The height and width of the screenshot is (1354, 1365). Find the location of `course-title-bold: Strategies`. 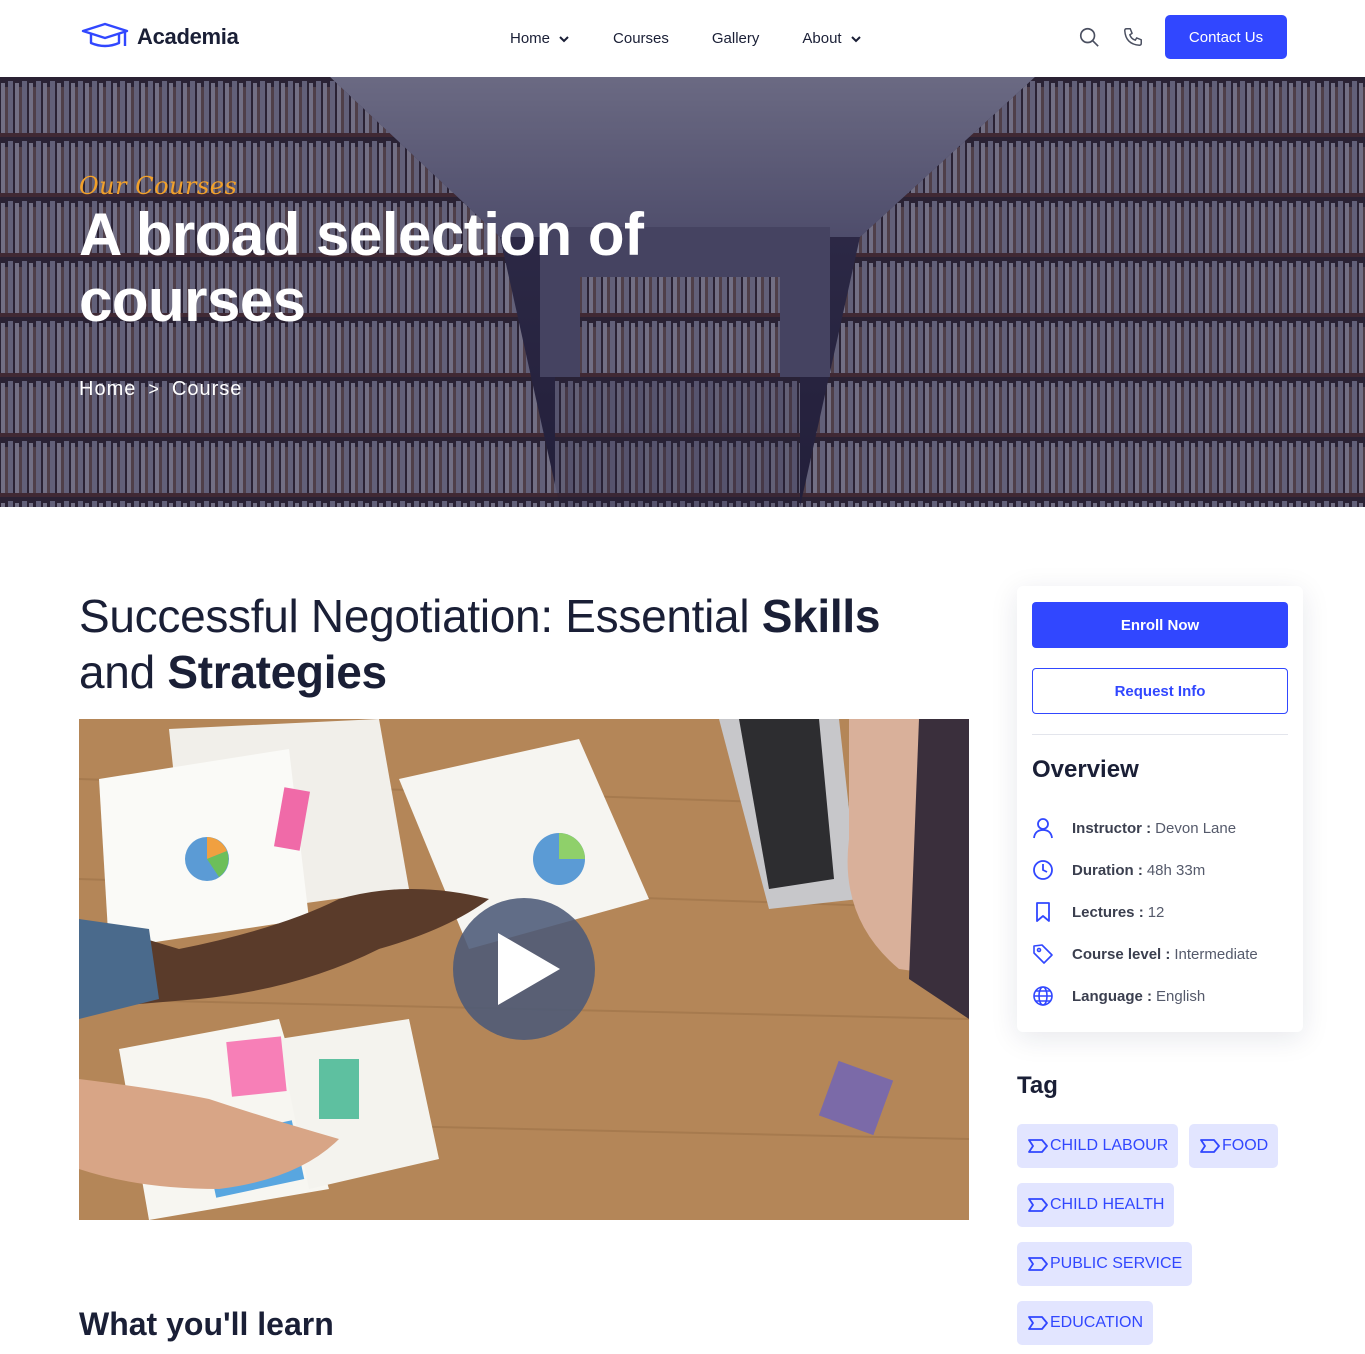

course-title-bold: Strategies is located at coordinates (277, 672).